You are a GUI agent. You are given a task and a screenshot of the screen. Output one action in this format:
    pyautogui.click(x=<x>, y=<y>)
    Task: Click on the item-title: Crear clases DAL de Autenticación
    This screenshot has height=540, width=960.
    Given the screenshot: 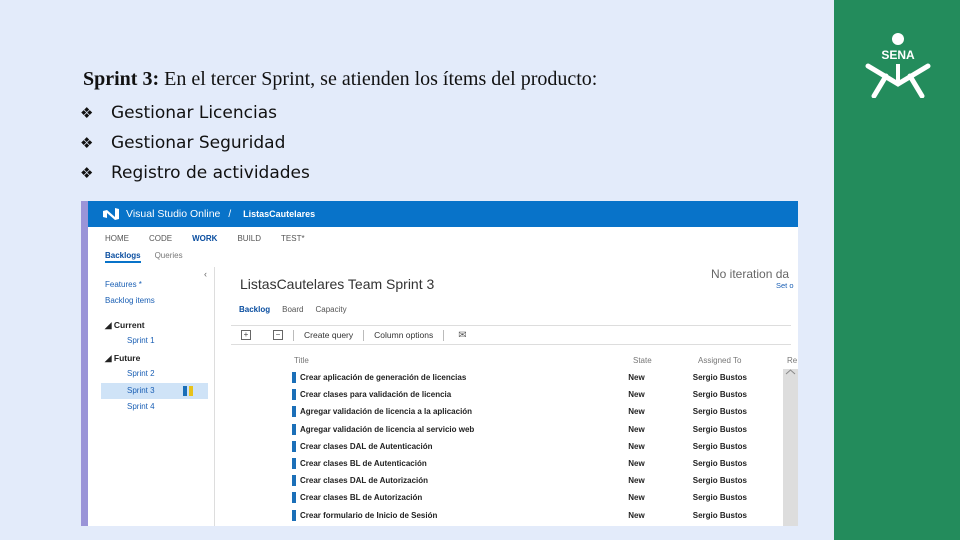 What is the action you would take?
    pyautogui.click(x=464, y=446)
    